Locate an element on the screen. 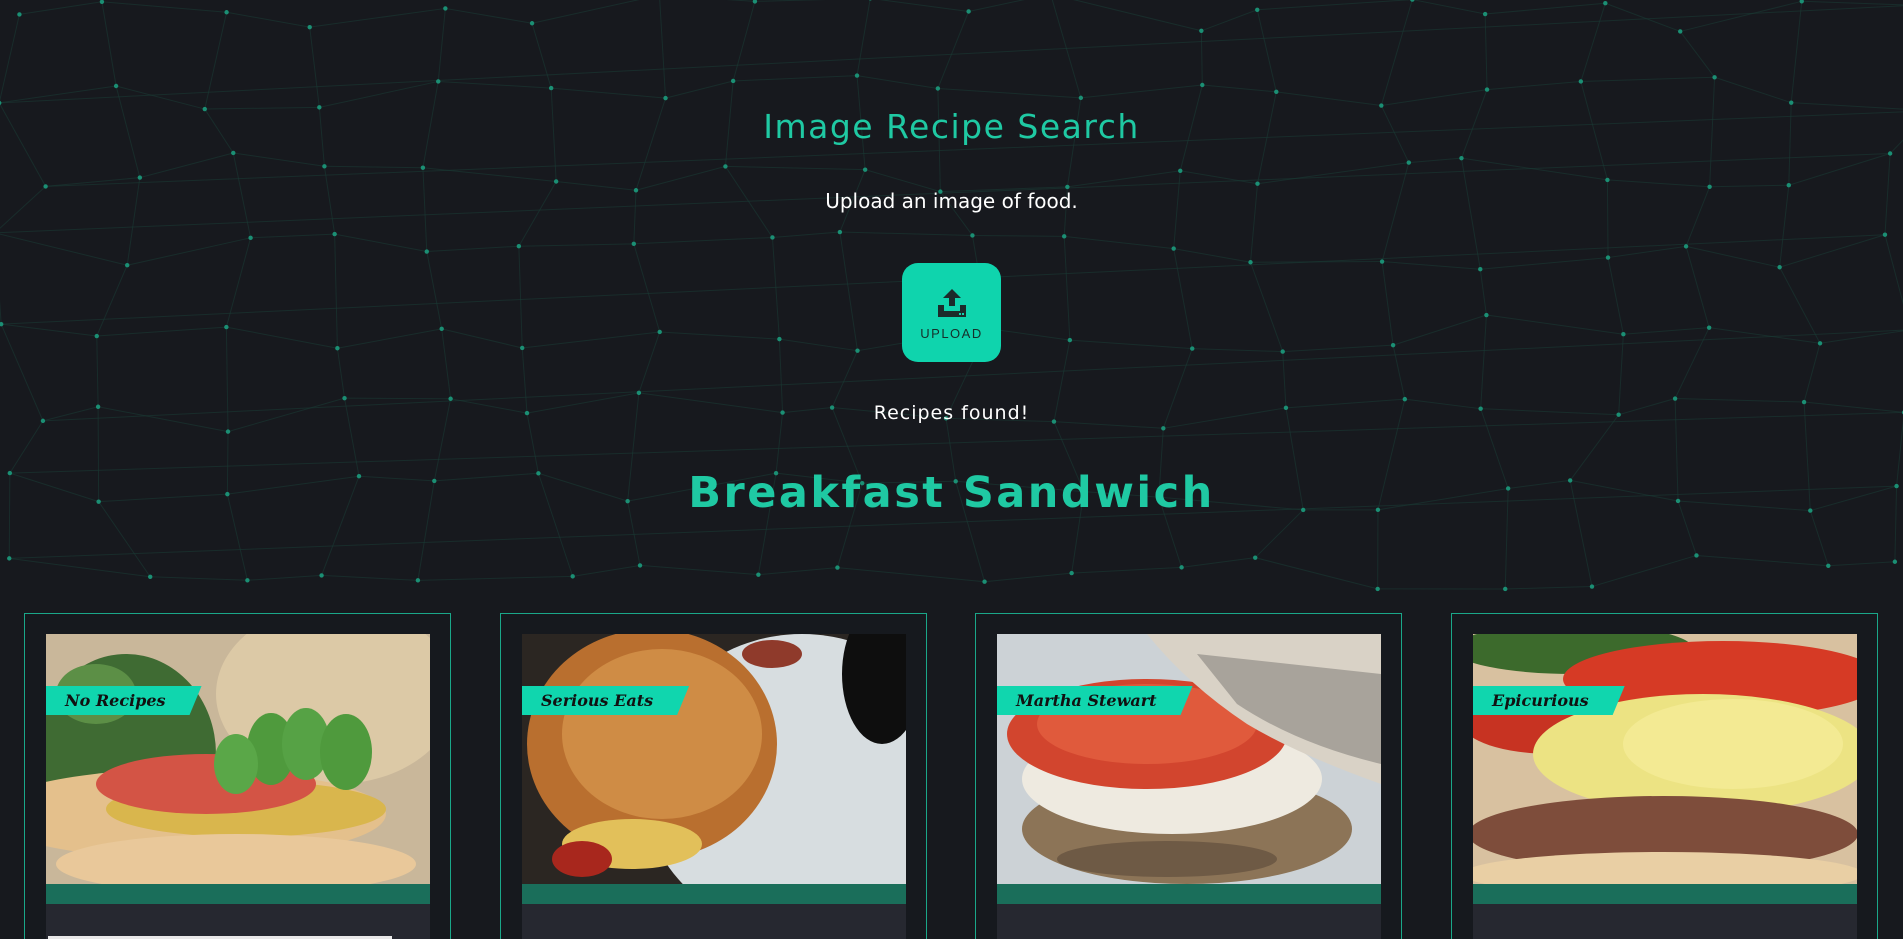  recipe-card: No Recipes is located at coordinates (237, 776).